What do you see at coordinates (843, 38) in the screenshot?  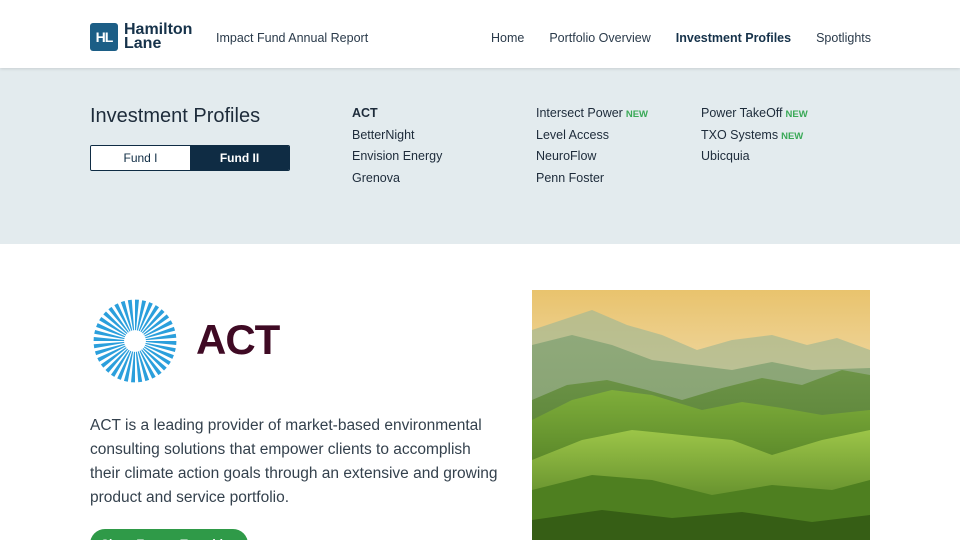 I see `nav-spotlights: Spotlights` at bounding box center [843, 38].